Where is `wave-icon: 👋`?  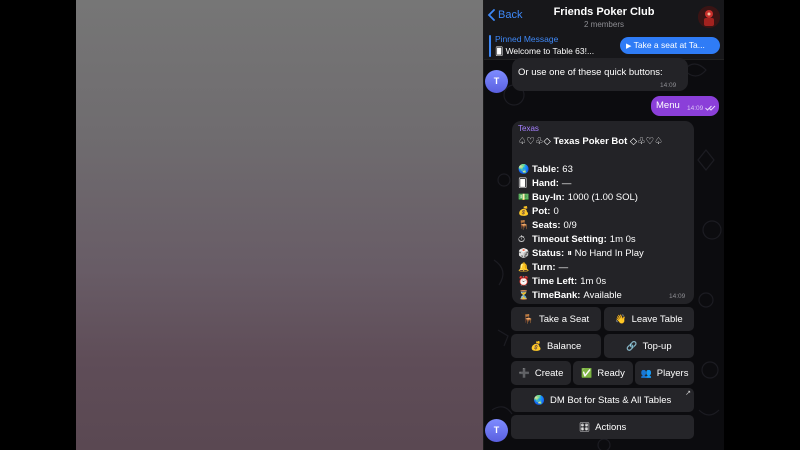
wave-icon: 👋 is located at coordinates (621, 318).